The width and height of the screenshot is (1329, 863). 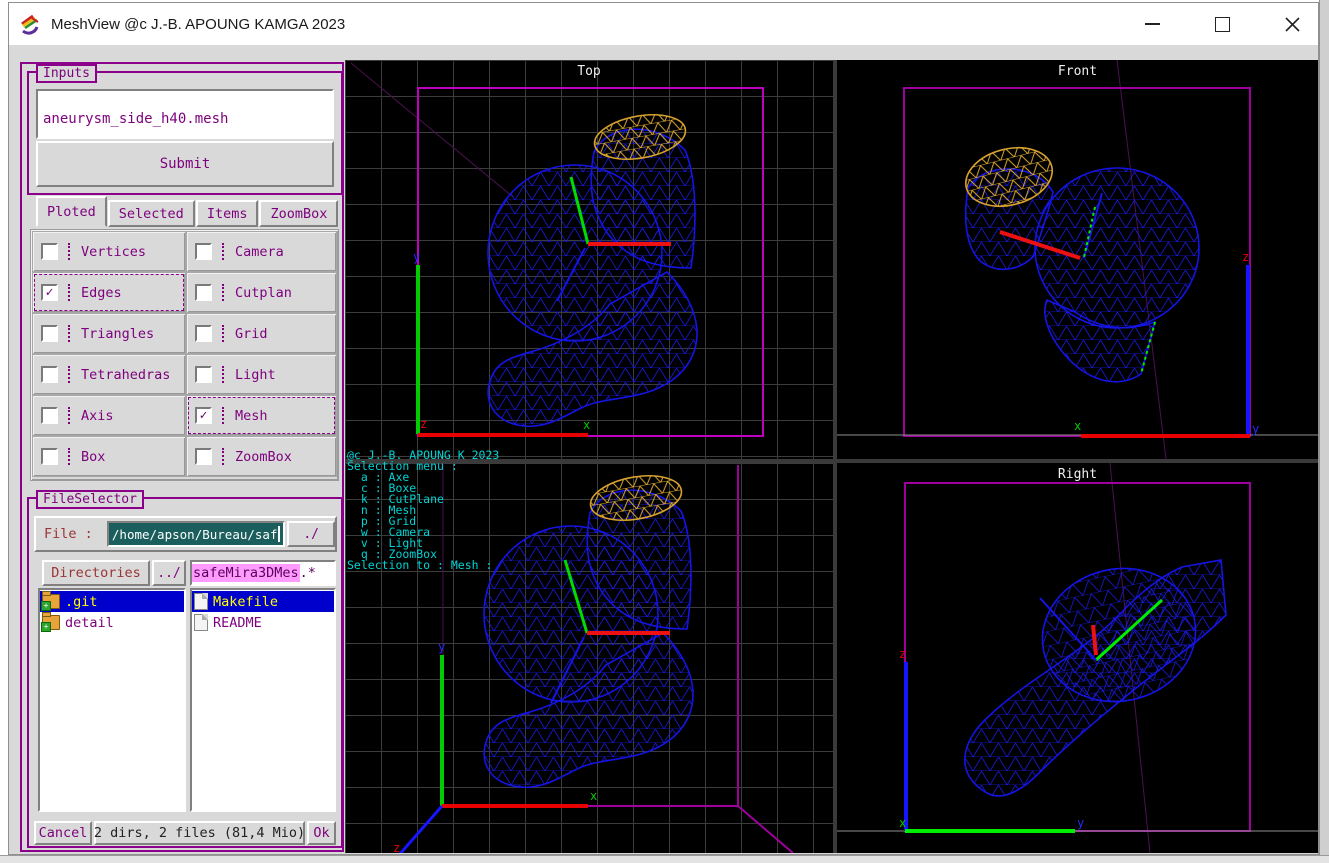 I want to click on fileselector-status: 2 dirs, 2 files (81,4 Mio), so click(x=199, y=833).